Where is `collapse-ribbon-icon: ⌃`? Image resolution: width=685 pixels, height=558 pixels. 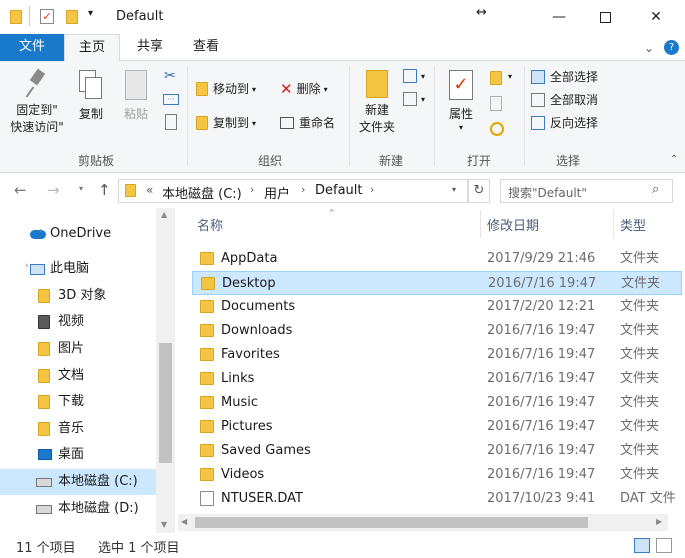 collapse-ribbon-icon: ⌃ is located at coordinates (674, 159).